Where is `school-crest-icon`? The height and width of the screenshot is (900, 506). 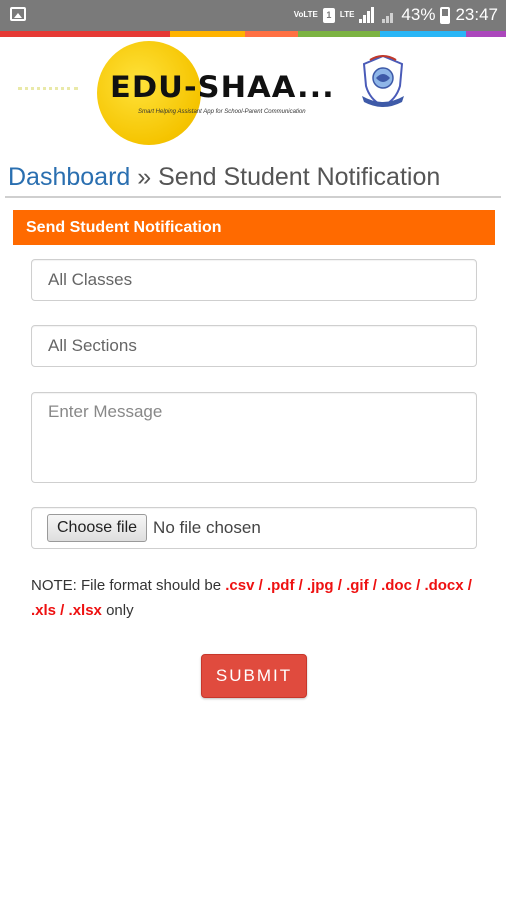 school-crest-icon is located at coordinates (383, 81).